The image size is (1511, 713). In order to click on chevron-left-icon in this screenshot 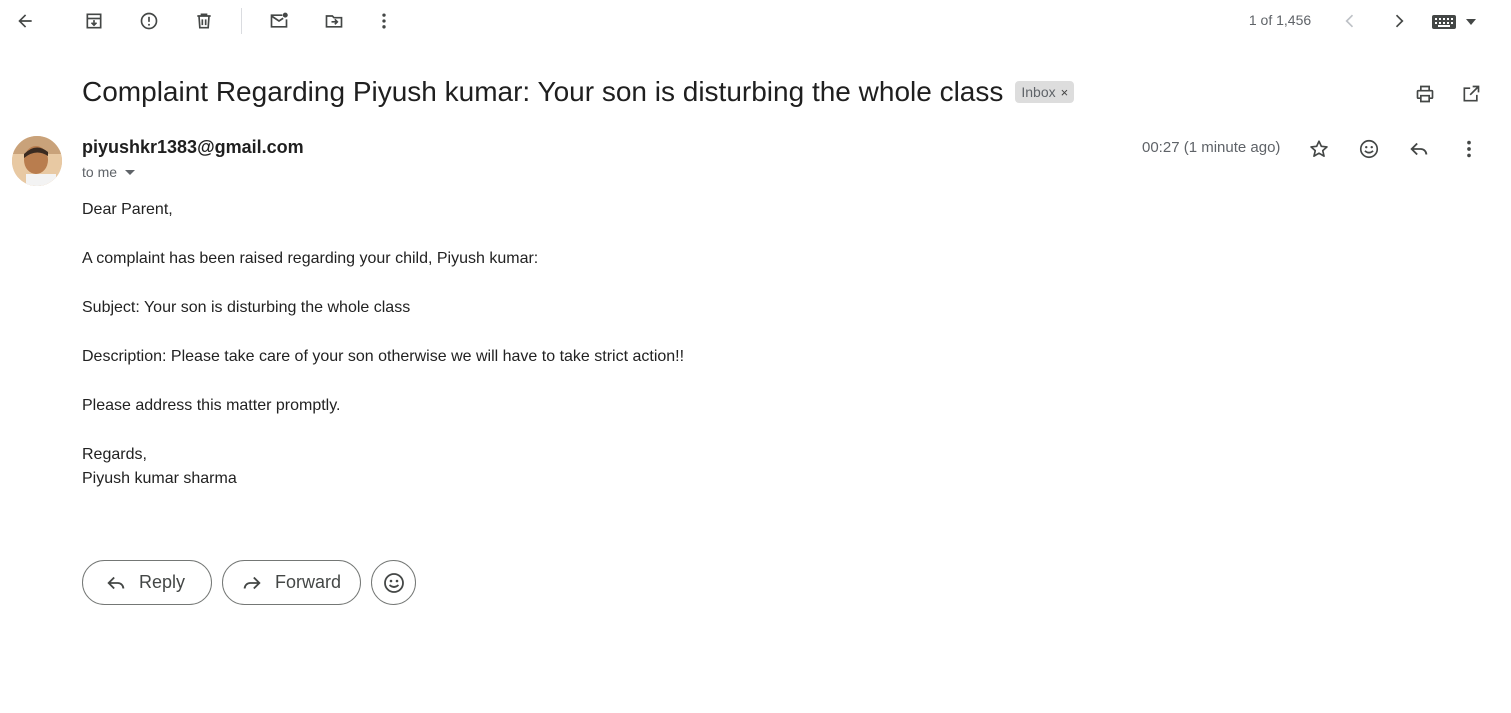, I will do `click(1350, 21)`.